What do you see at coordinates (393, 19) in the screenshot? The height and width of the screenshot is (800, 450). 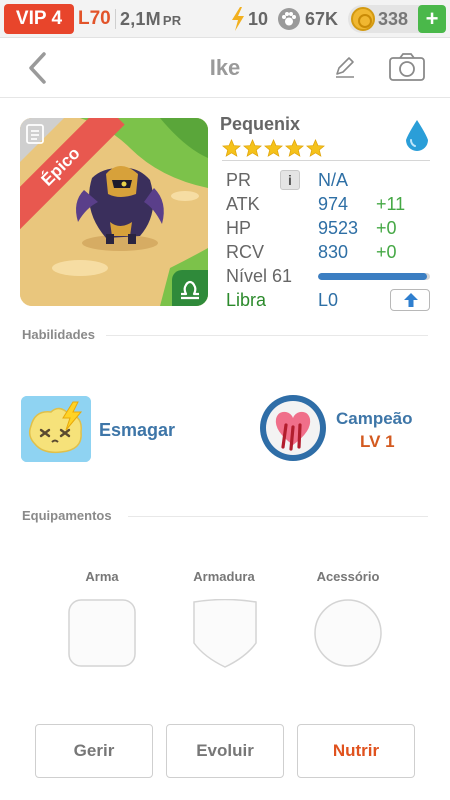 I see `coin-value: 338` at bounding box center [393, 19].